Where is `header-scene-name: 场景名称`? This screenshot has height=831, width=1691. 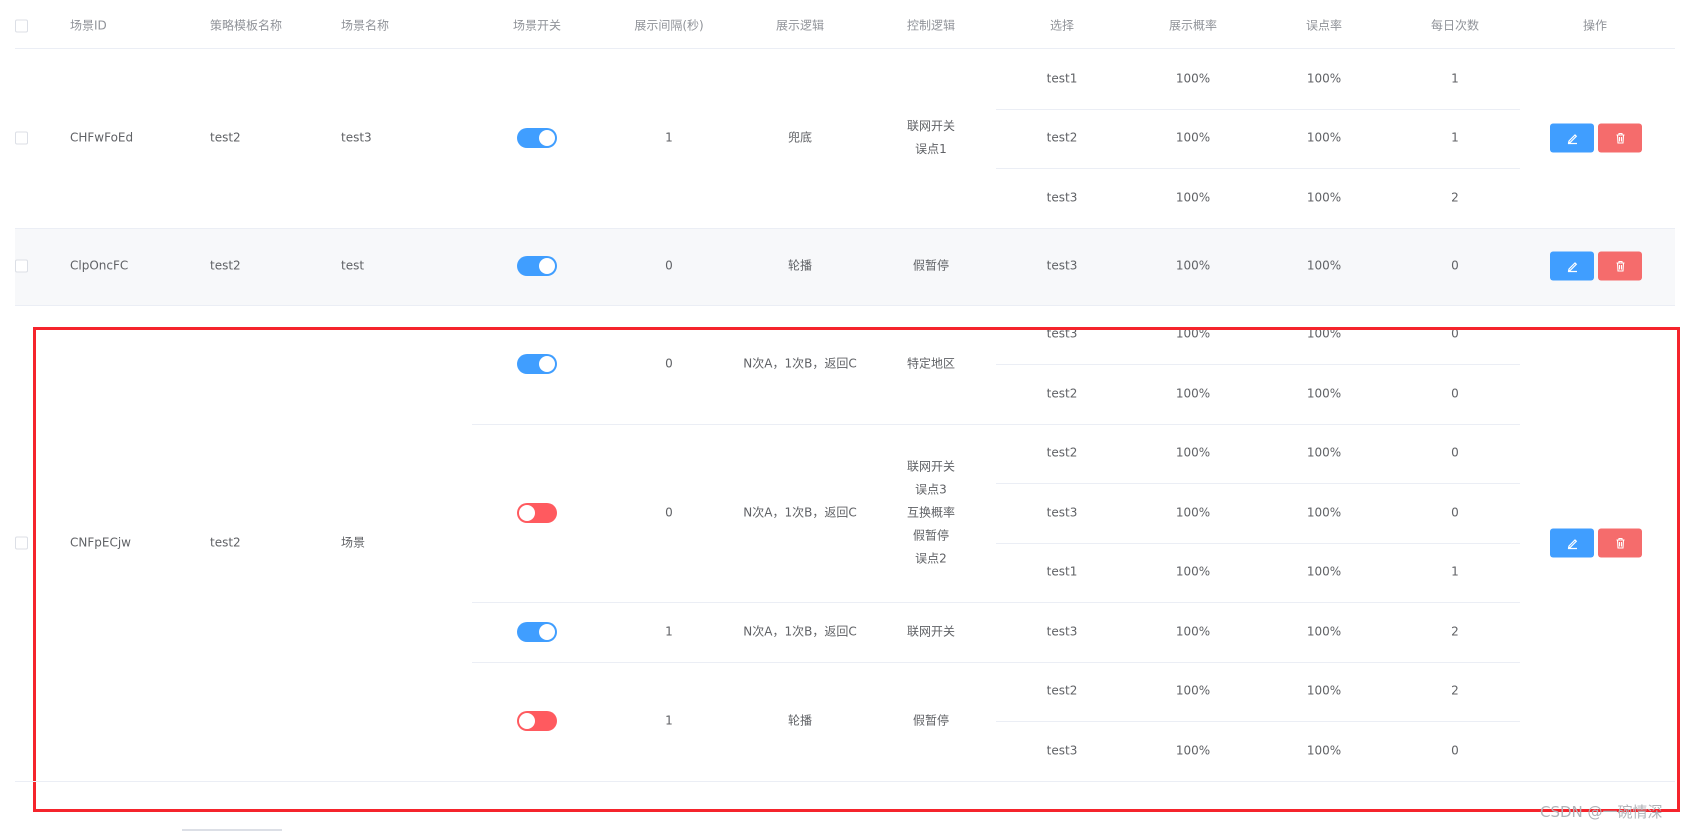
header-scene-name: 场景名称 is located at coordinates (365, 26).